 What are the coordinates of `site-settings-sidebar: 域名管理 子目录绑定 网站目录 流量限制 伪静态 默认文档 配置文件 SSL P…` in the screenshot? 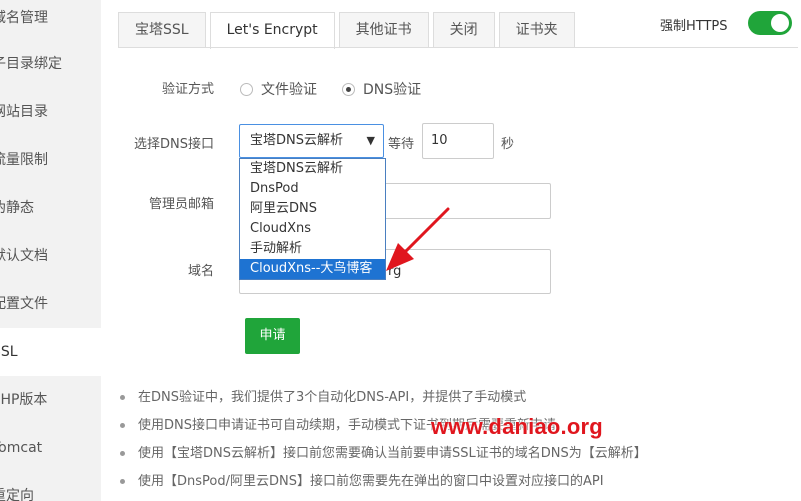 It's located at (50, 250).